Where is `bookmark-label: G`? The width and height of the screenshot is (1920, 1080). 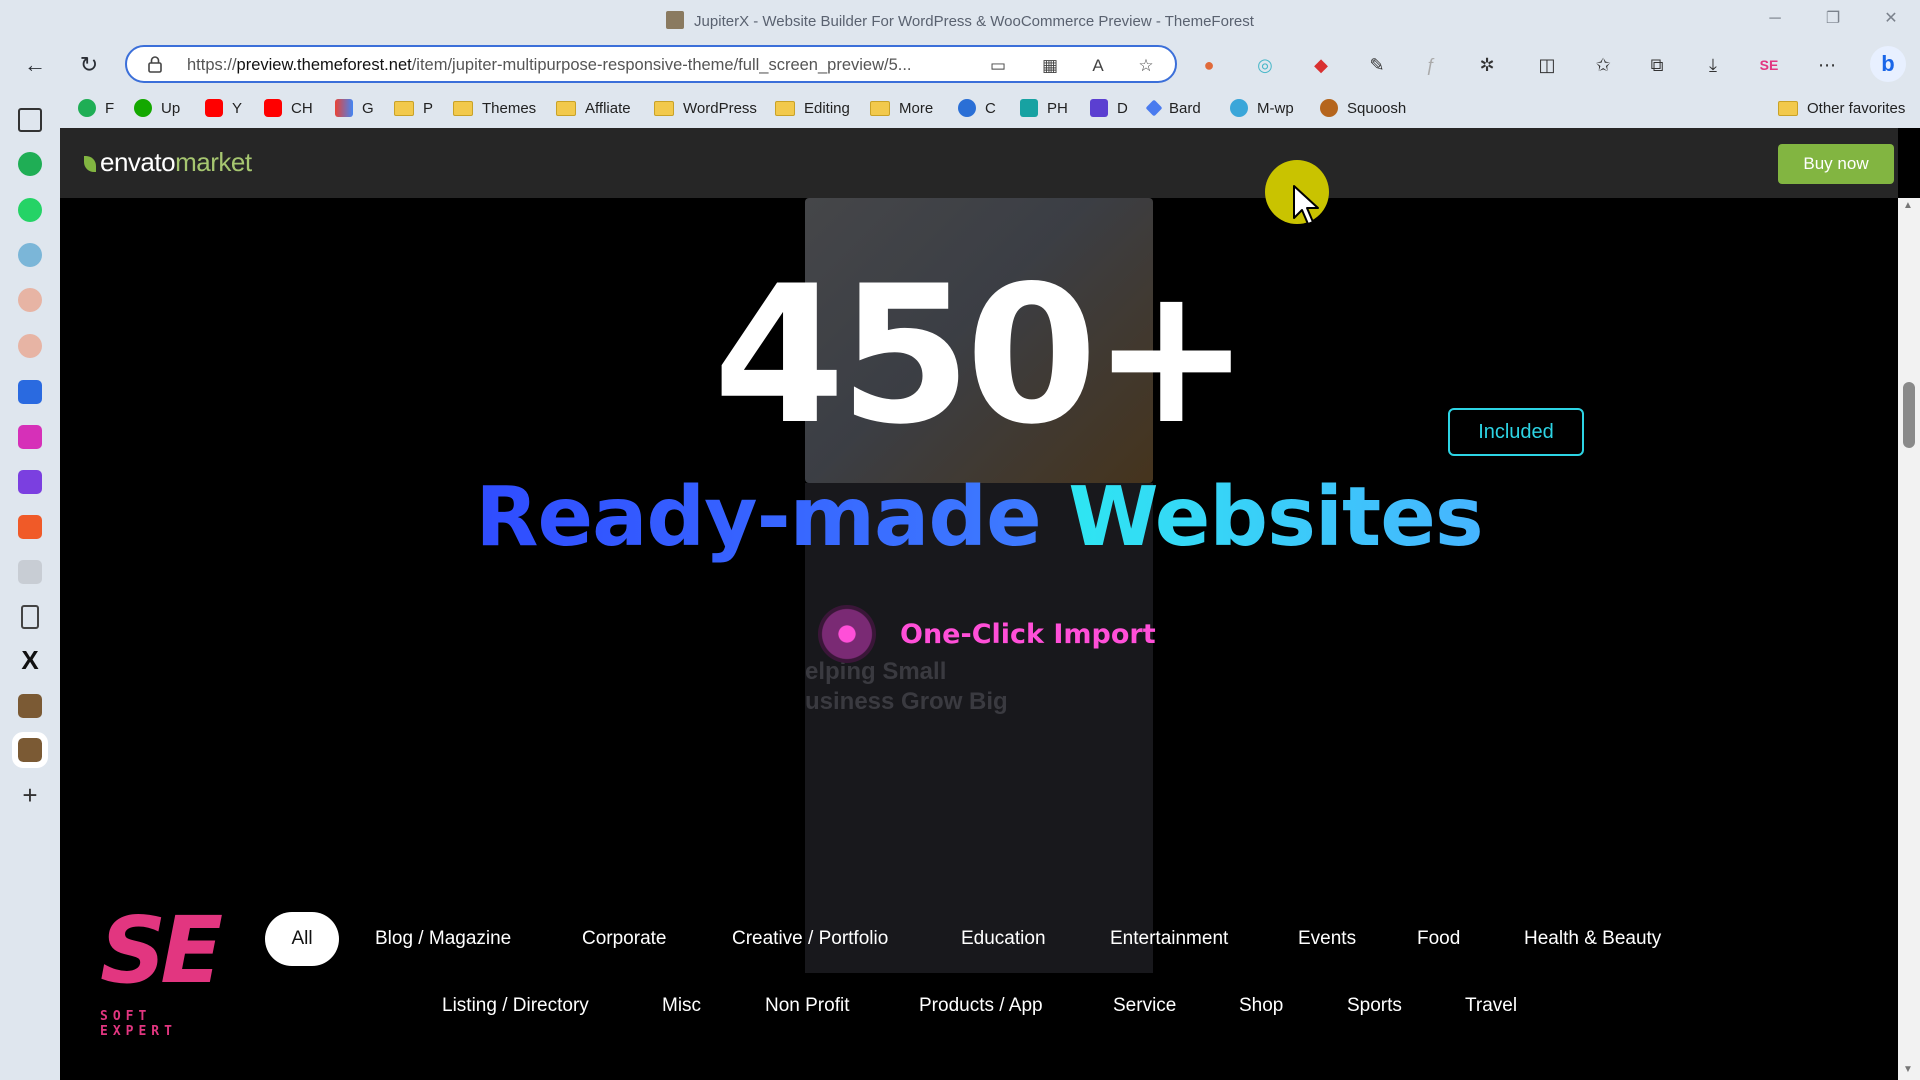
bookmark-label: G is located at coordinates (368, 108).